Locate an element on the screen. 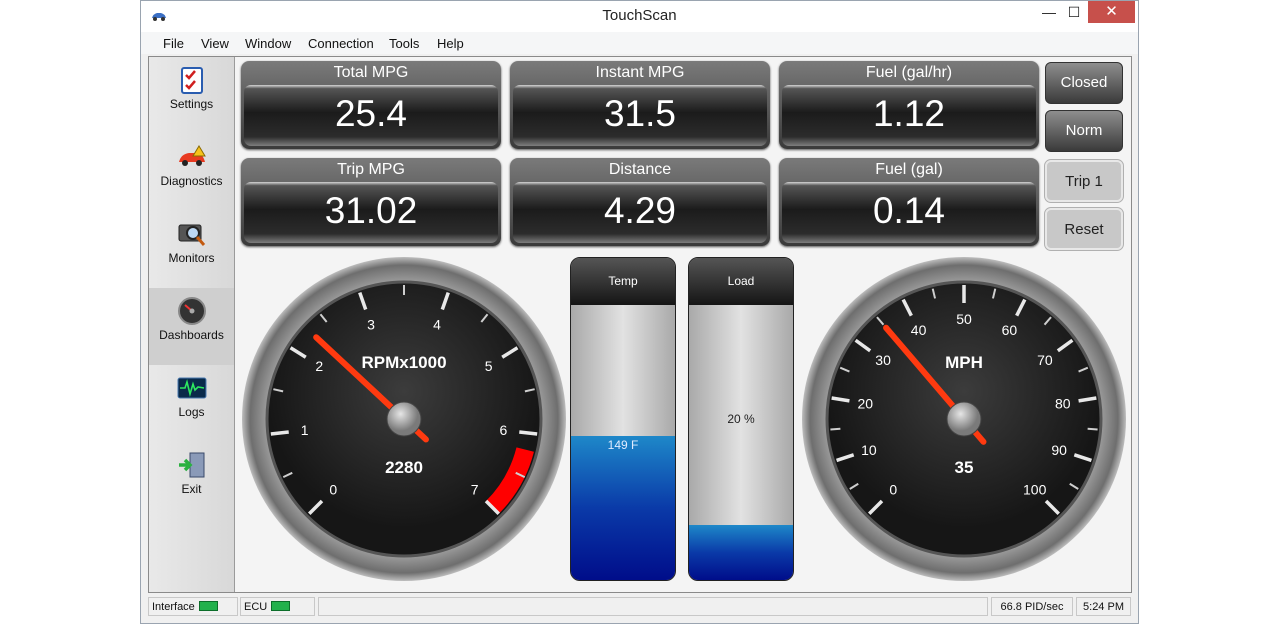  gauge-readout: 2280 is located at coordinates (404, 467).